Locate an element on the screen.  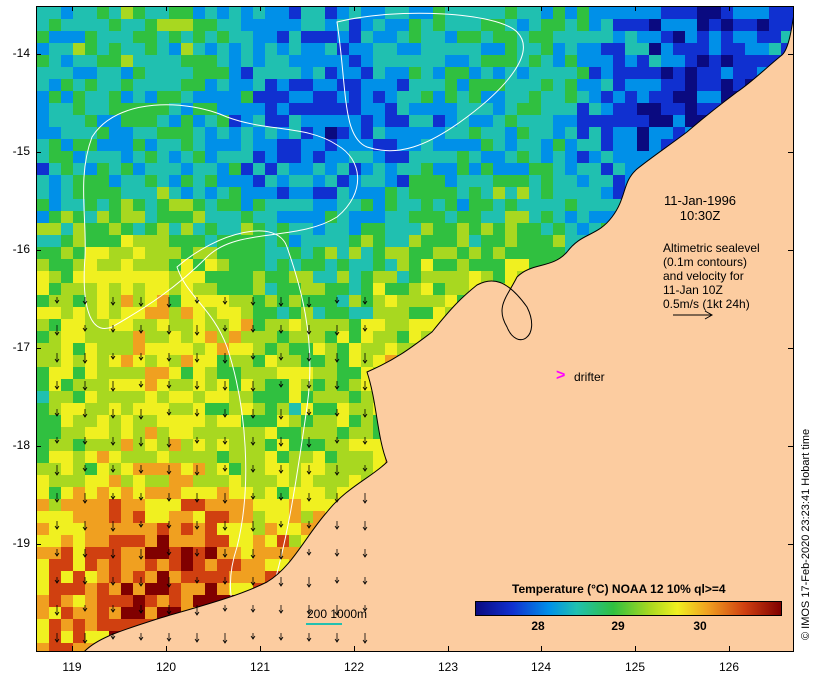
lat-tick-label: -17 is located at coordinates (21, 347).